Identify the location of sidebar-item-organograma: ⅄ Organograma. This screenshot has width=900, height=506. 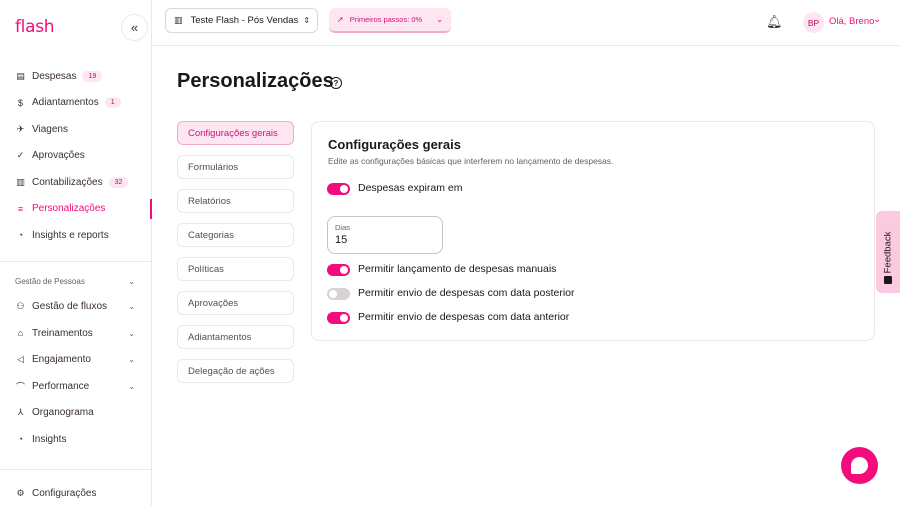
(75, 413).